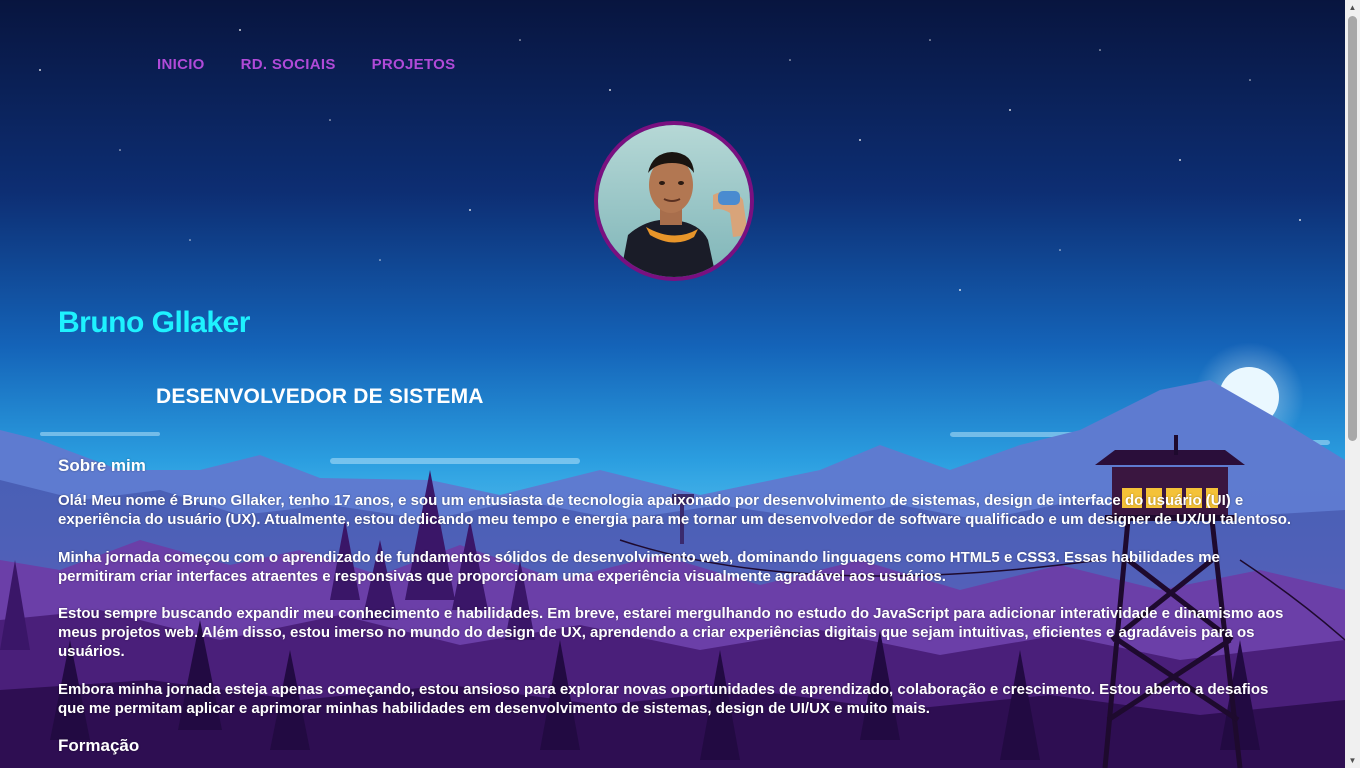 This screenshot has width=1360, height=768. Describe the element at coordinates (102, 465) in the screenshot. I see `about-heading: Sobre mim` at that location.